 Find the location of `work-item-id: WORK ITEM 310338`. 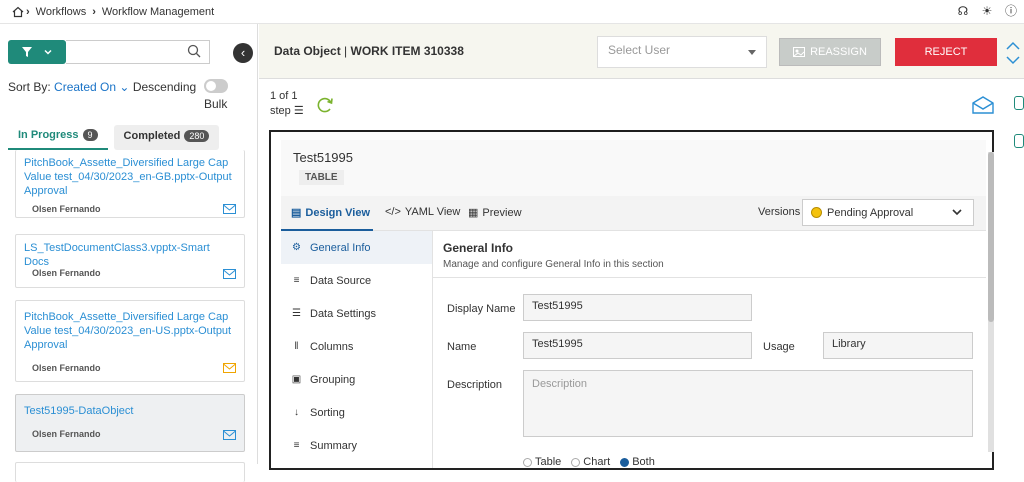

work-item-id: WORK ITEM 310338 is located at coordinates (407, 51).